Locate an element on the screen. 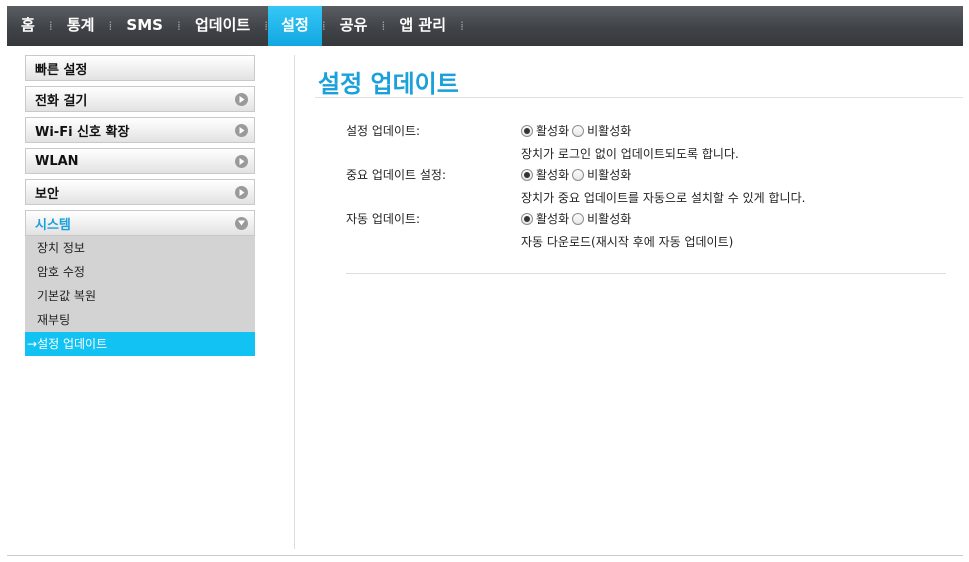 The width and height of the screenshot is (969, 562). setting-label-auto-update: 자동 업데이트: is located at coordinates (383, 219).